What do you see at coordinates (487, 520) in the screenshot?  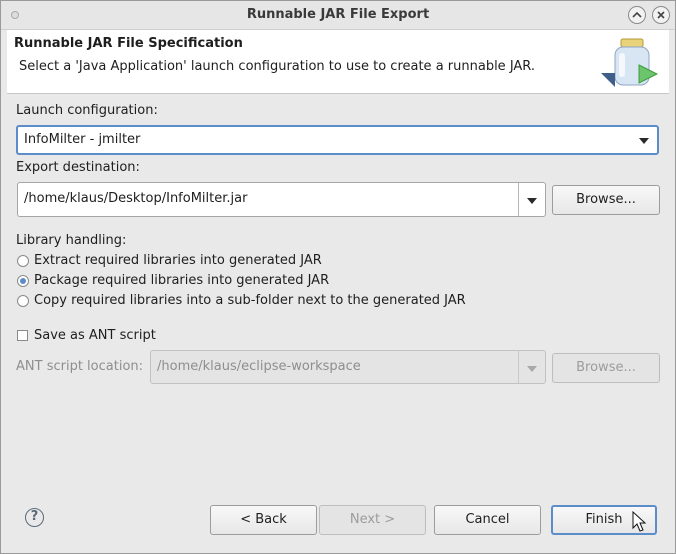 I see `cancel-button: Cancel` at bounding box center [487, 520].